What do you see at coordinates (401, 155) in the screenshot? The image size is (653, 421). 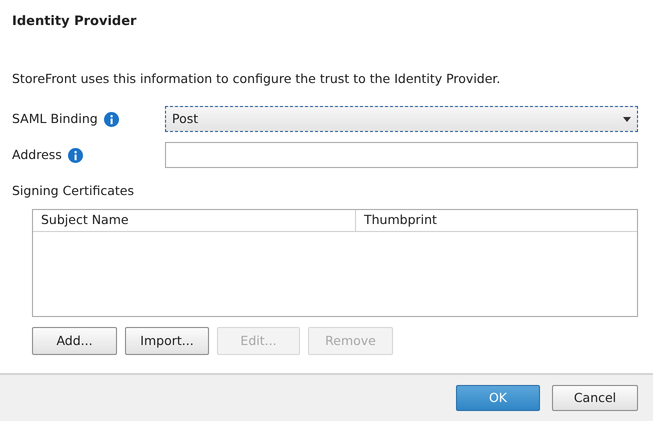 I see `address-field` at bounding box center [401, 155].